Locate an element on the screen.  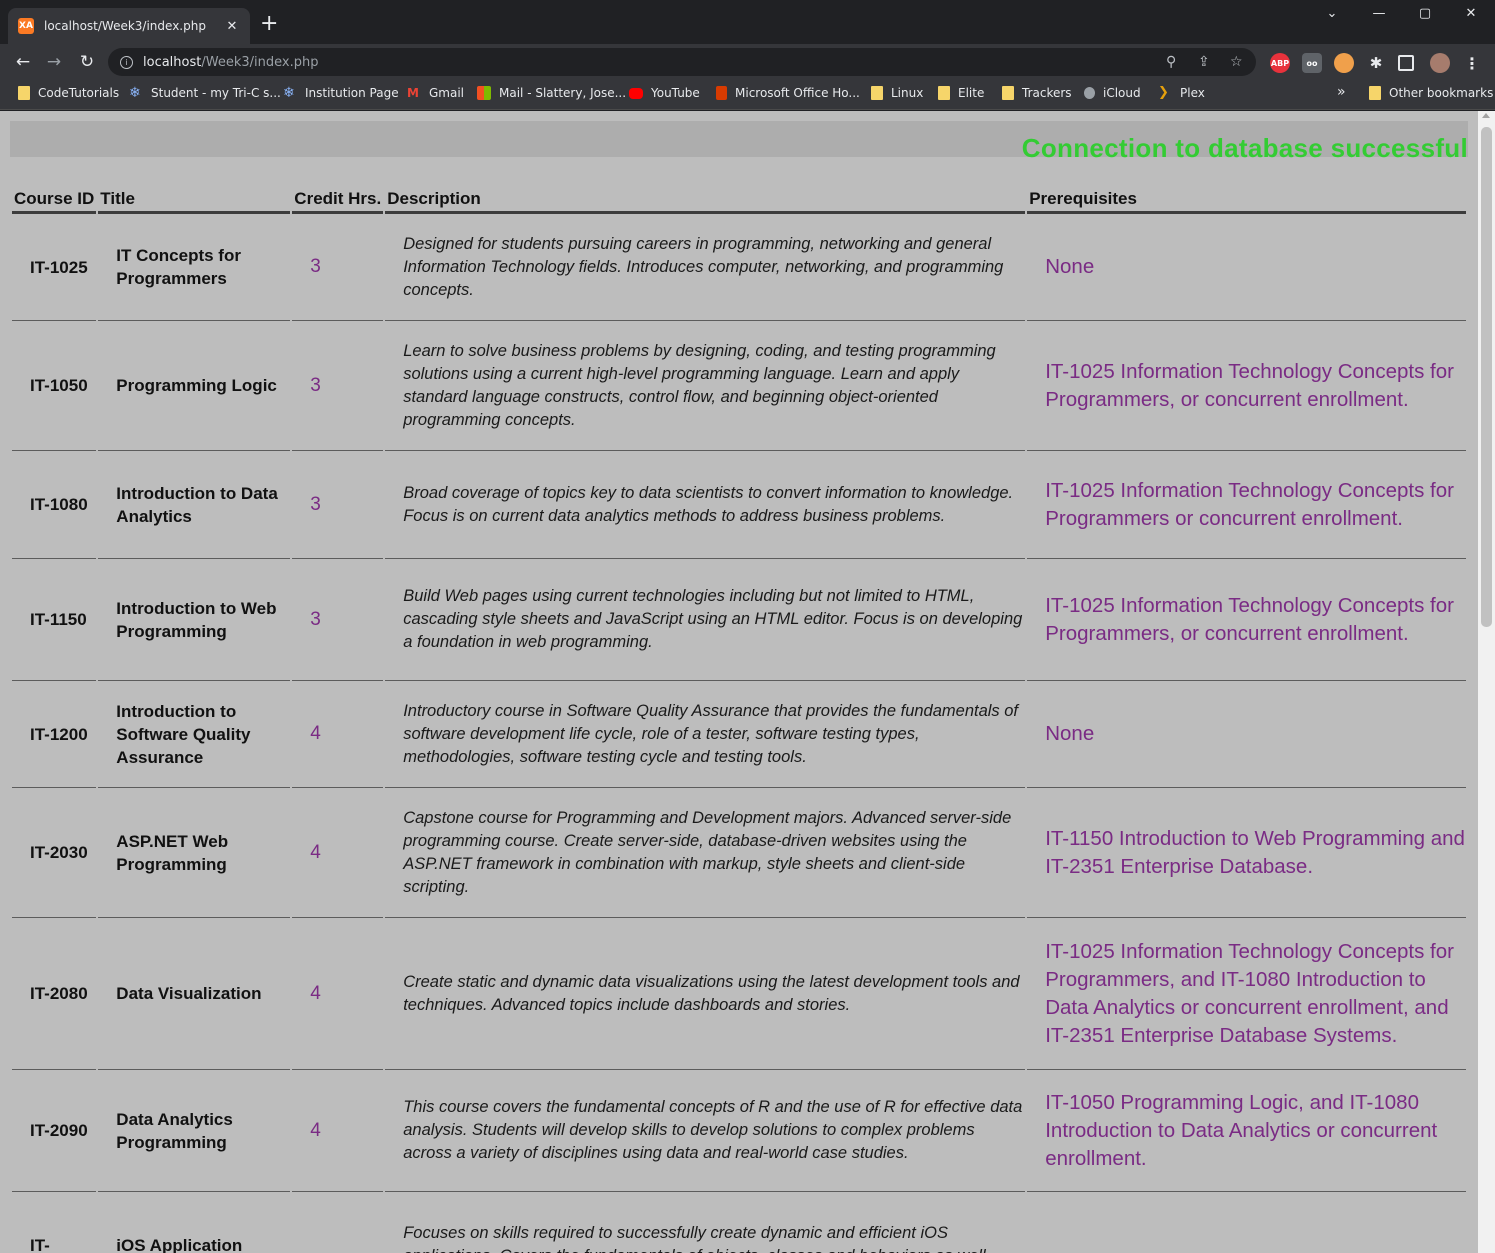
course-id: IT-1025 is located at coordinates (54, 267).